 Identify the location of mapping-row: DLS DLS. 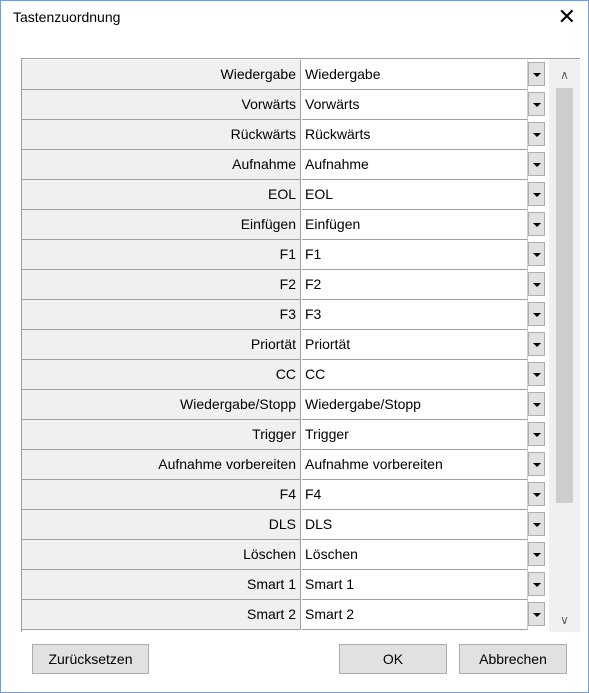
(285, 525).